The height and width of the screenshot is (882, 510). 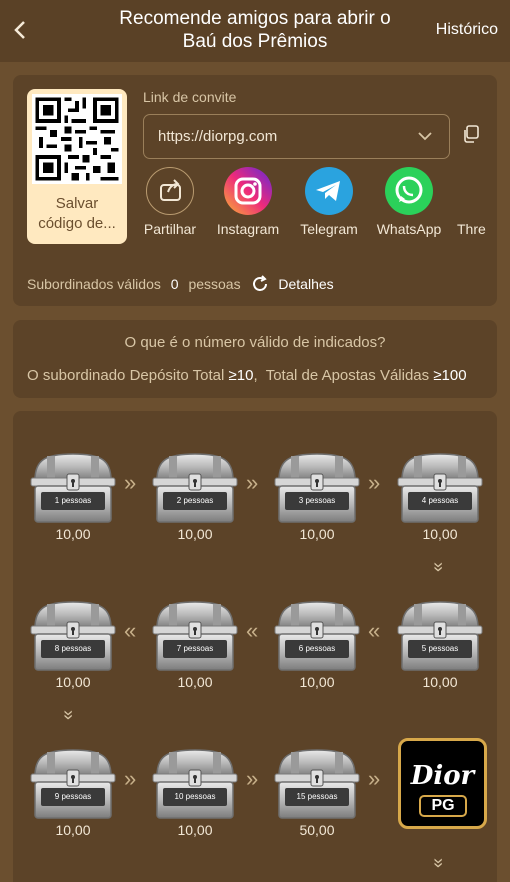 What do you see at coordinates (94, 284) in the screenshot?
I see `valid-label: Subordinados válidos` at bounding box center [94, 284].